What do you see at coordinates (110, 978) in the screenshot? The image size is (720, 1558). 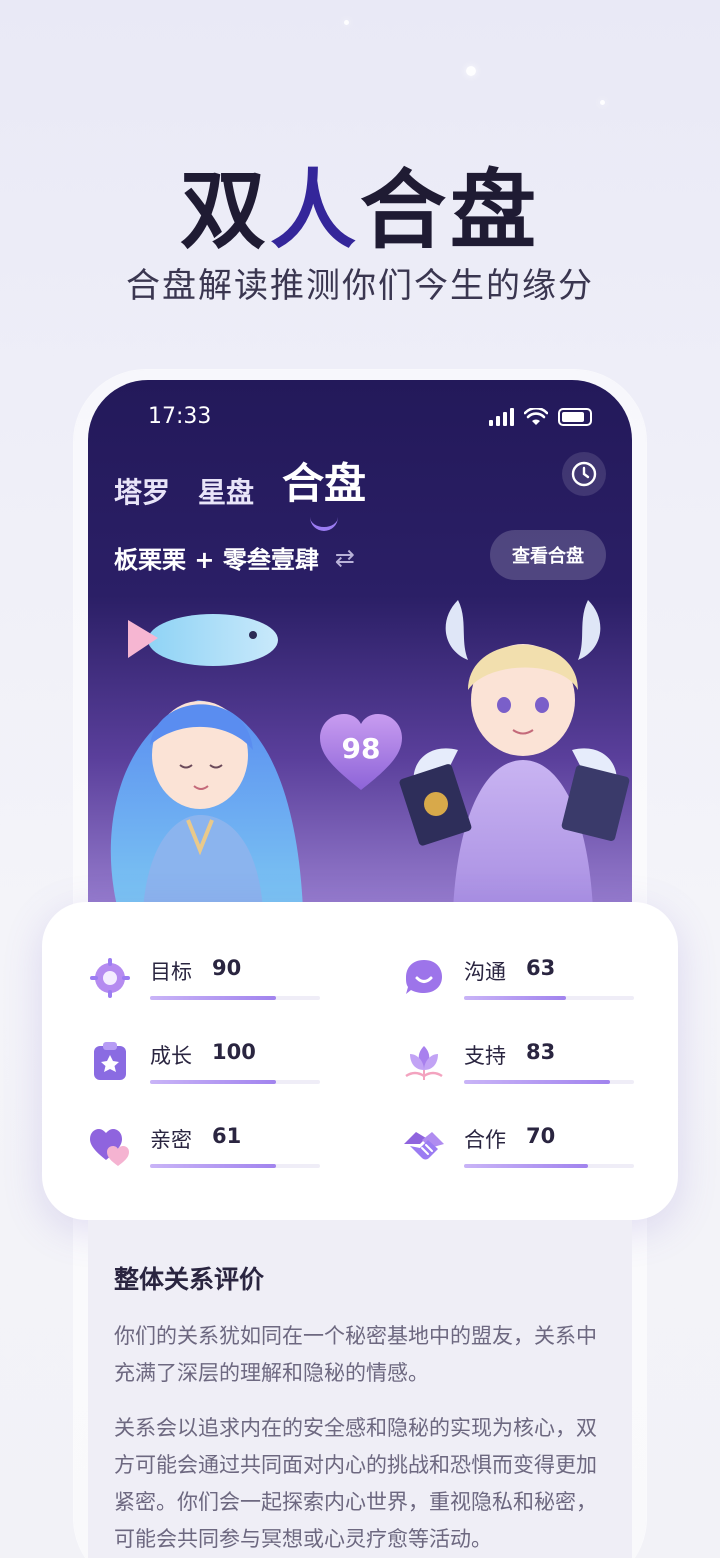 I see `target-icon` at bounding box center [110, 978].